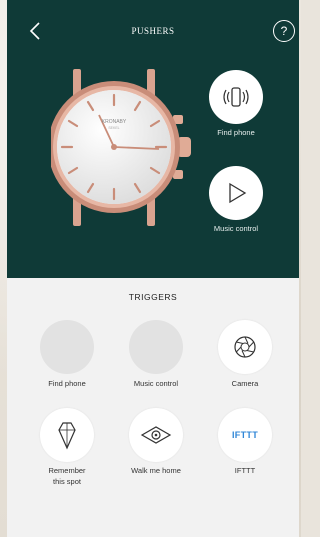 Image resolution: width=320 pixels, height=537 pixels. I want to click on ifttt-logo: IFTTT, so click(245, 435).